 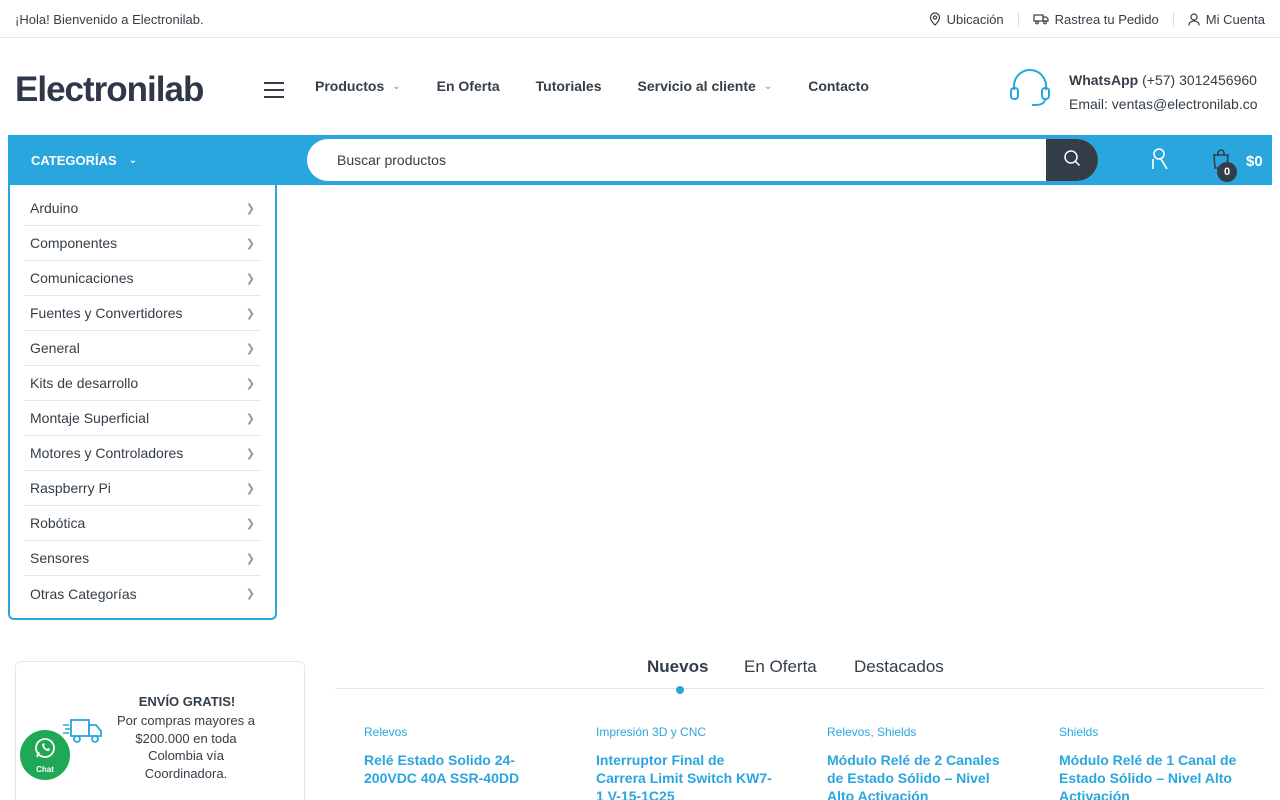 I want to click on nav-item-productos: Productos ⌄, so click(x=358, y=86).